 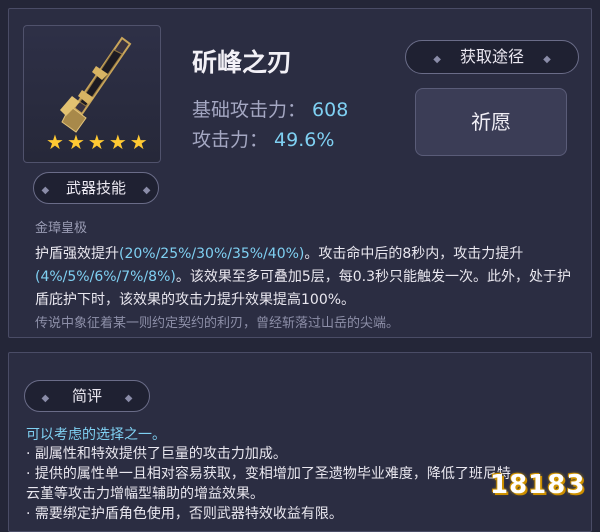 I want to click on skill-tab-label: 武器技能, so click(x=95, y=188).